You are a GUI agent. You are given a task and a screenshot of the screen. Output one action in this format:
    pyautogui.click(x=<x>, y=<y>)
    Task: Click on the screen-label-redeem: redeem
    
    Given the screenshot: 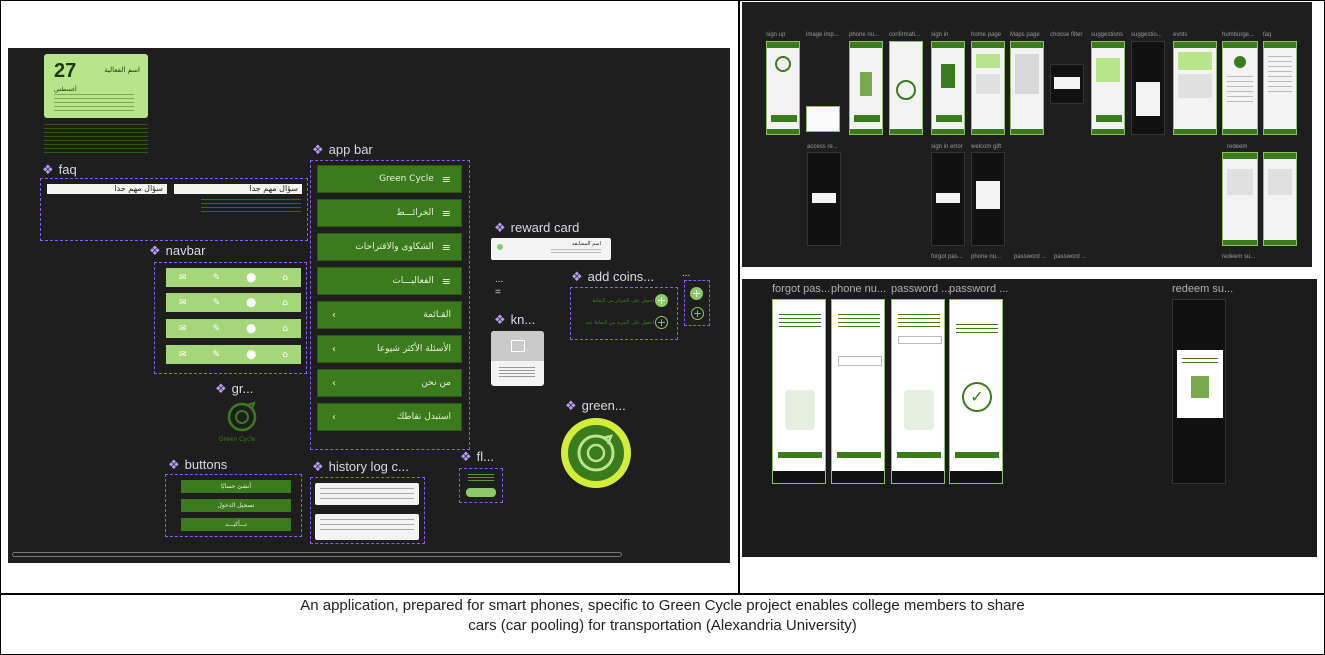 What is the action you would take?
    pyautogui.click(x=1237, y=147)
    